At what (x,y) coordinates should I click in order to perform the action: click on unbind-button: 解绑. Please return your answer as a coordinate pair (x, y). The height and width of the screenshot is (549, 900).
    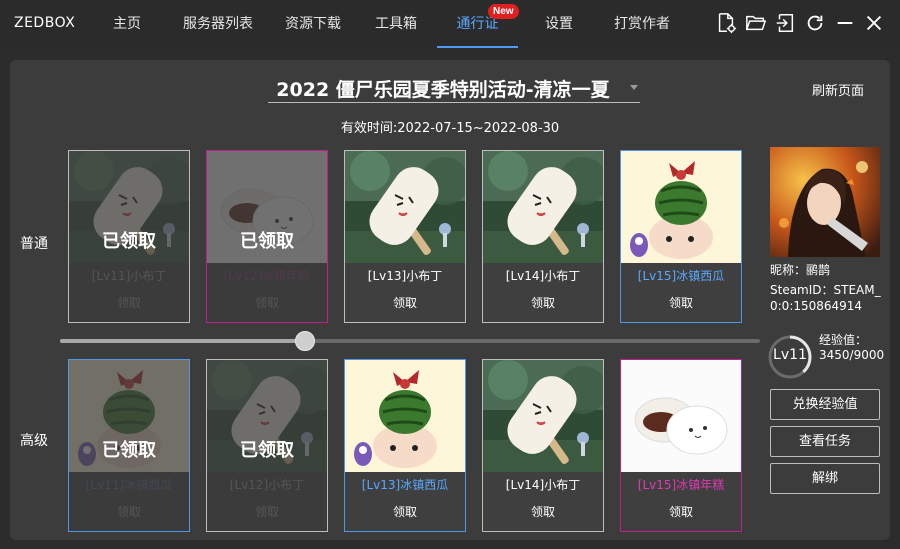
    Looking at the image, I should click on (825, 478).